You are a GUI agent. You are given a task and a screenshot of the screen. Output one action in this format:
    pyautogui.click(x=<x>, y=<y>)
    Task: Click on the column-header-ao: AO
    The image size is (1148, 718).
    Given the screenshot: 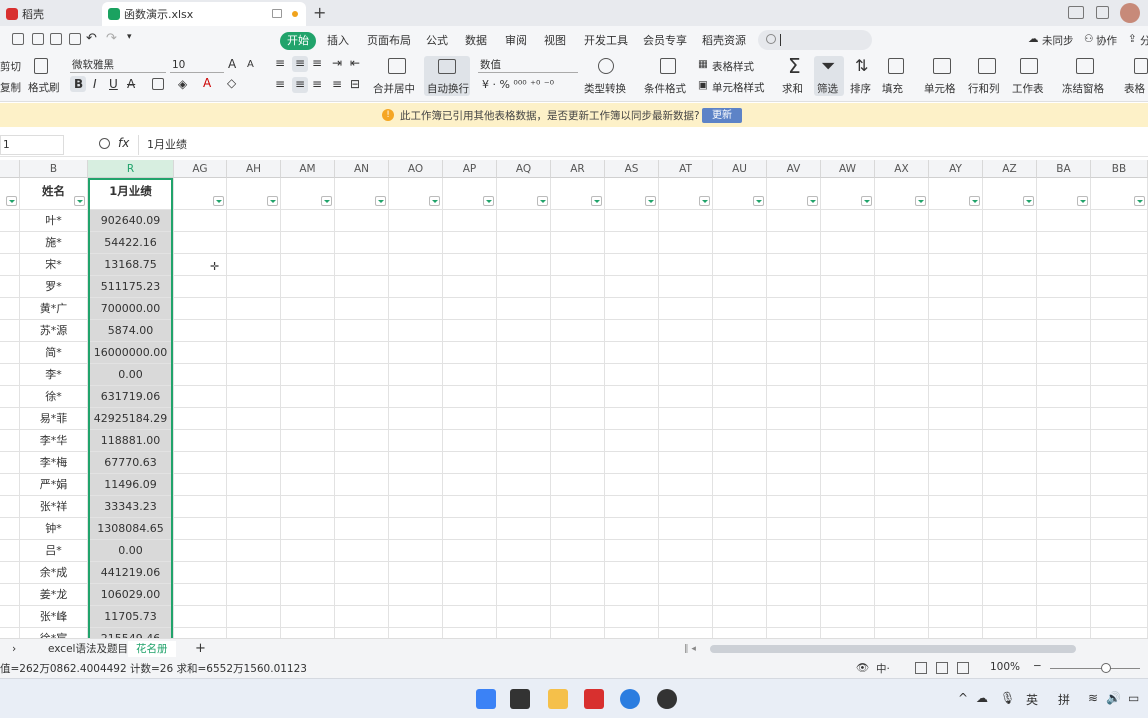 What is the action you would take?
    pyautogui.click(x=416, y=169)
    